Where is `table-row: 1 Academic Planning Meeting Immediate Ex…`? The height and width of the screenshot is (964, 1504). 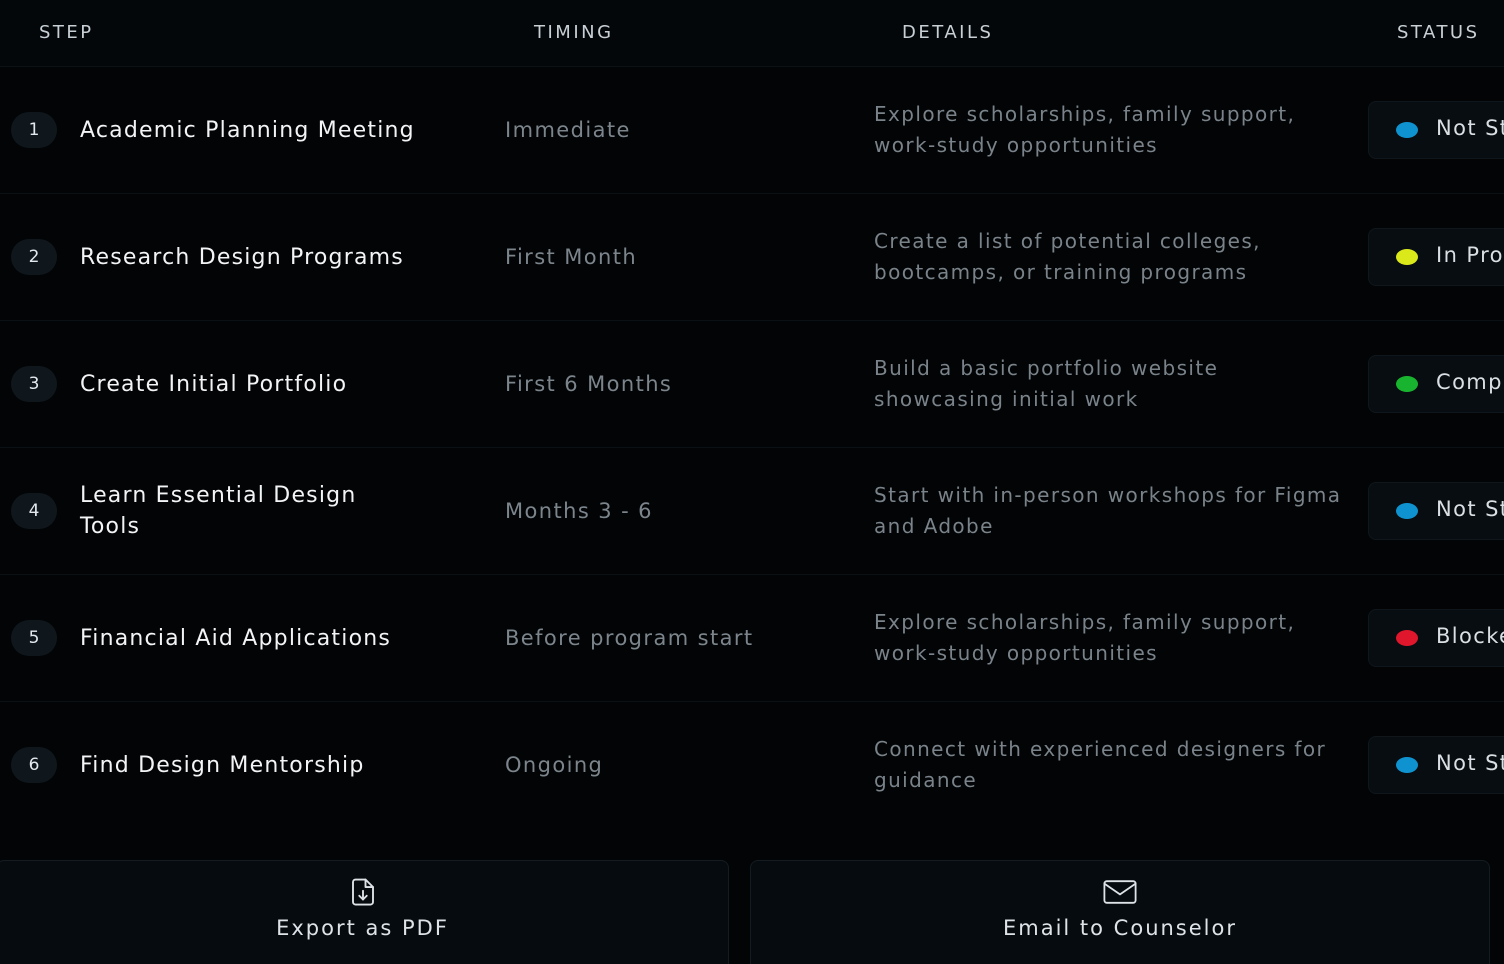 table-row: 1 Academic Planning Meeting Immediate Ex… is located at coordinates (752, 130).